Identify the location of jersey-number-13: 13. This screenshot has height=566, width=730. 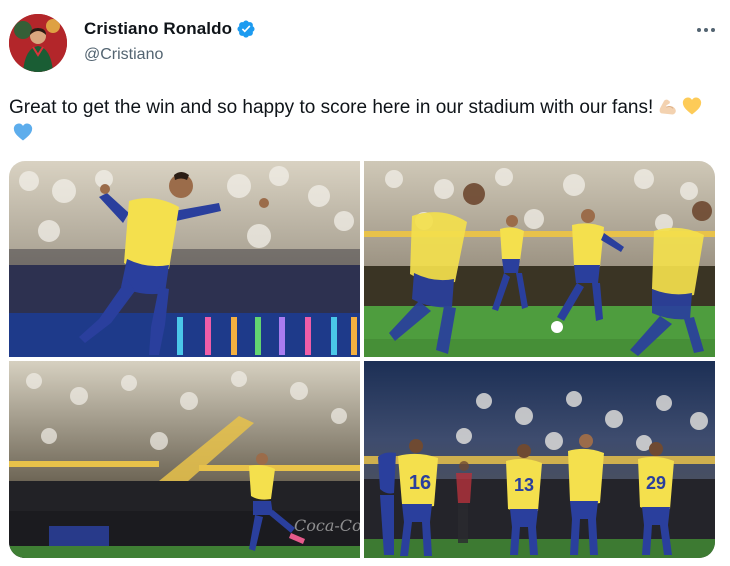
(524, 485).